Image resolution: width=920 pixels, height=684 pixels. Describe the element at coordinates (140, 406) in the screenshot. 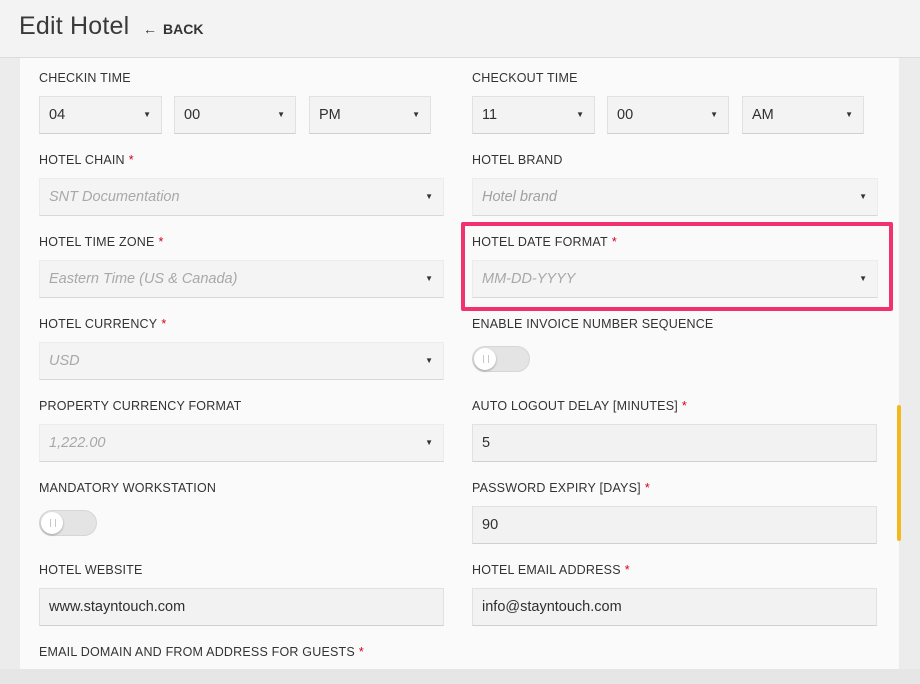

I see `currency-format-label: PROPERTY CURRENCY FORMAT` at that location.